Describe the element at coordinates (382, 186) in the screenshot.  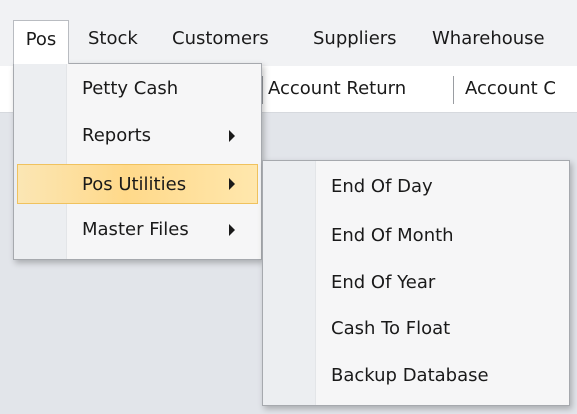
I see `menu-item-label: End Of Day` at that location.